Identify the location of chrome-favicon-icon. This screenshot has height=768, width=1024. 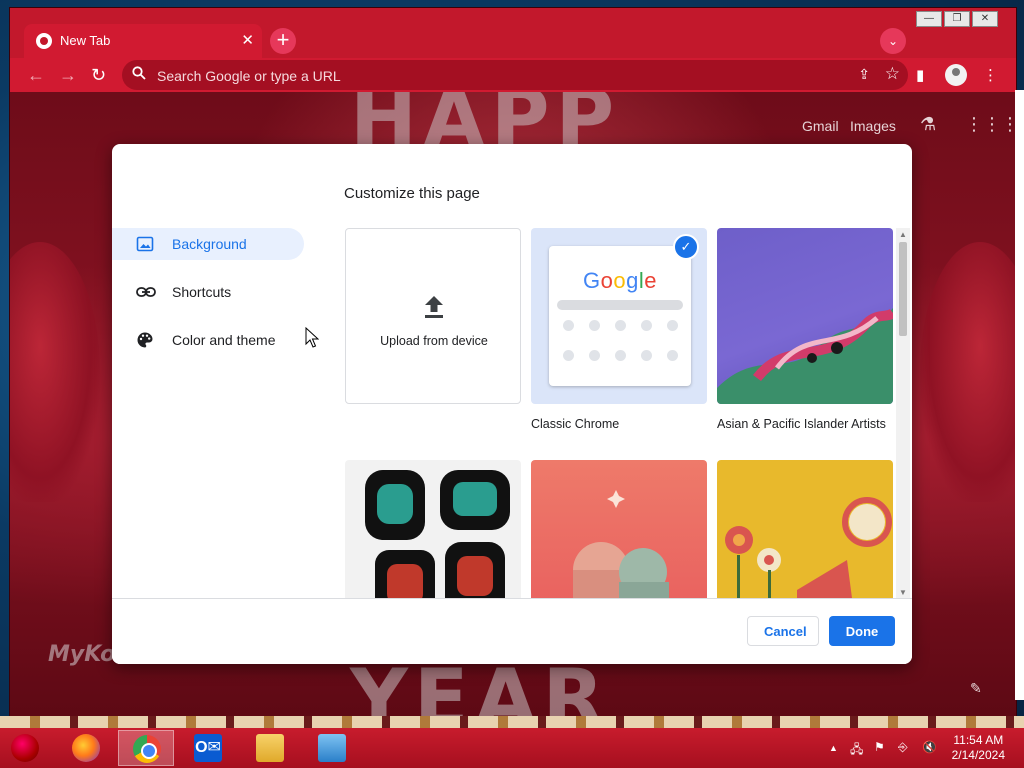
(44, 41).